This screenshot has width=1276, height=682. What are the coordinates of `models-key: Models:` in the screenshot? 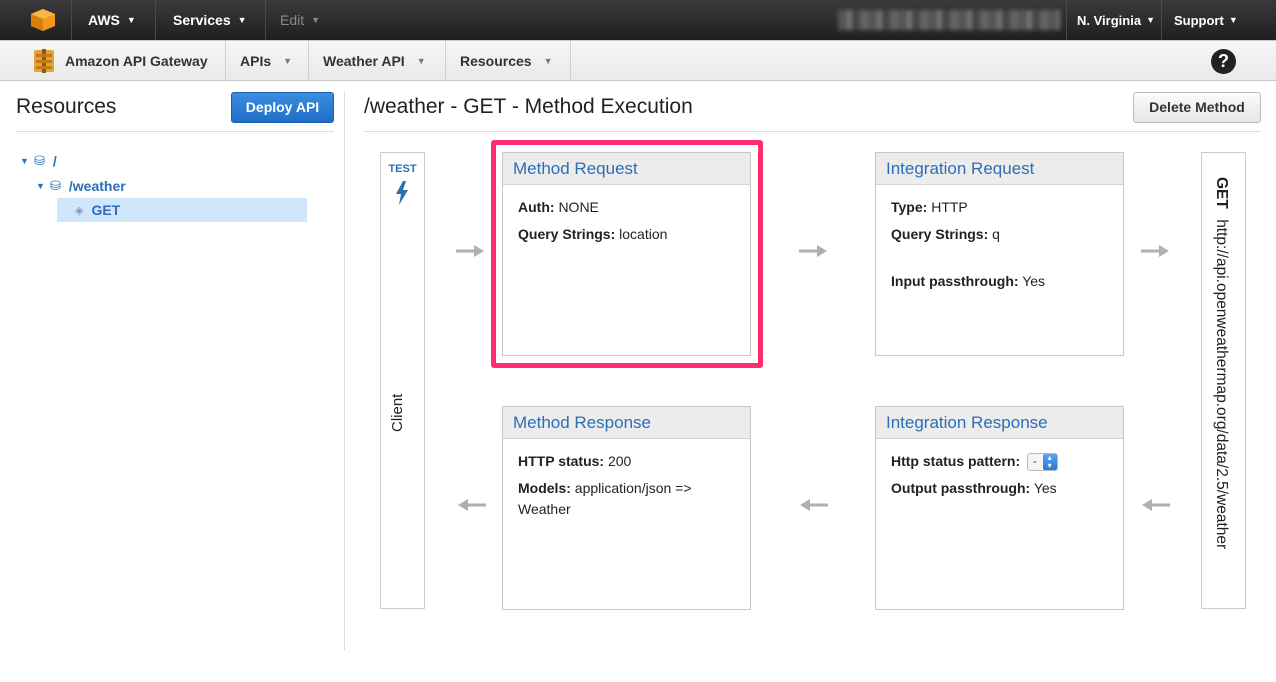 It's located at (544, 488).